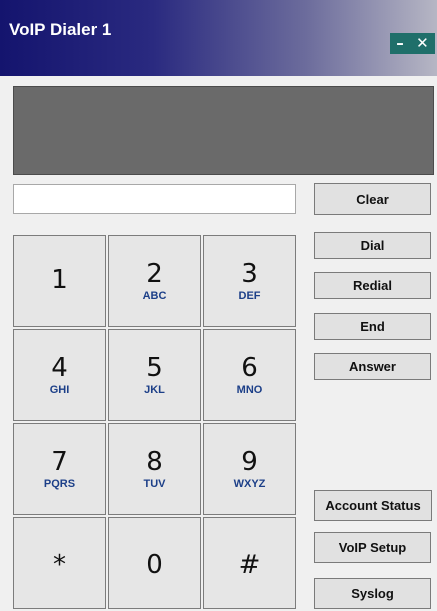 The height and width of the screenshot is (611, 437). What do you see at coordinates (372, 285) in the screenshot?
I see `redial-button: Redial` at bounding box center [372, 285].